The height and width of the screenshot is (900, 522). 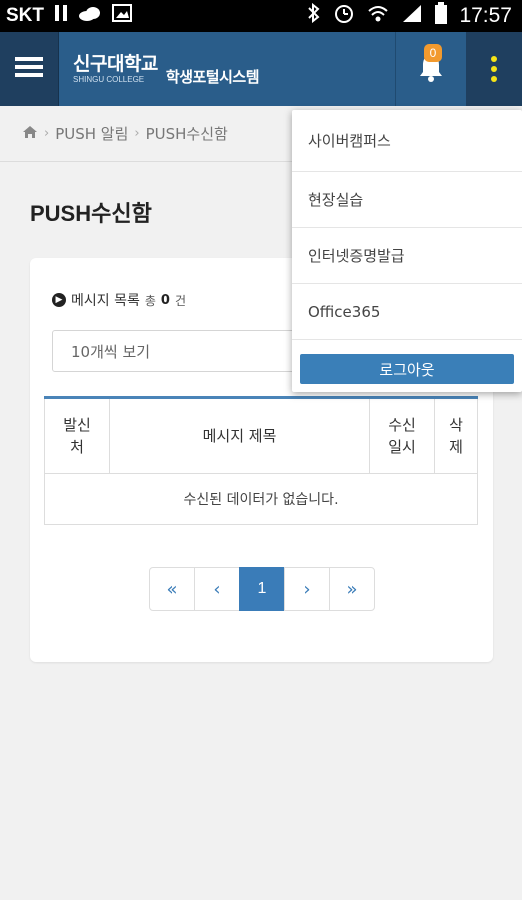 What do you see at coordinates (407, 200) in the screenshot?
I see `menu-item-field-practice: 현장실습` at bounding box center [407, 200].